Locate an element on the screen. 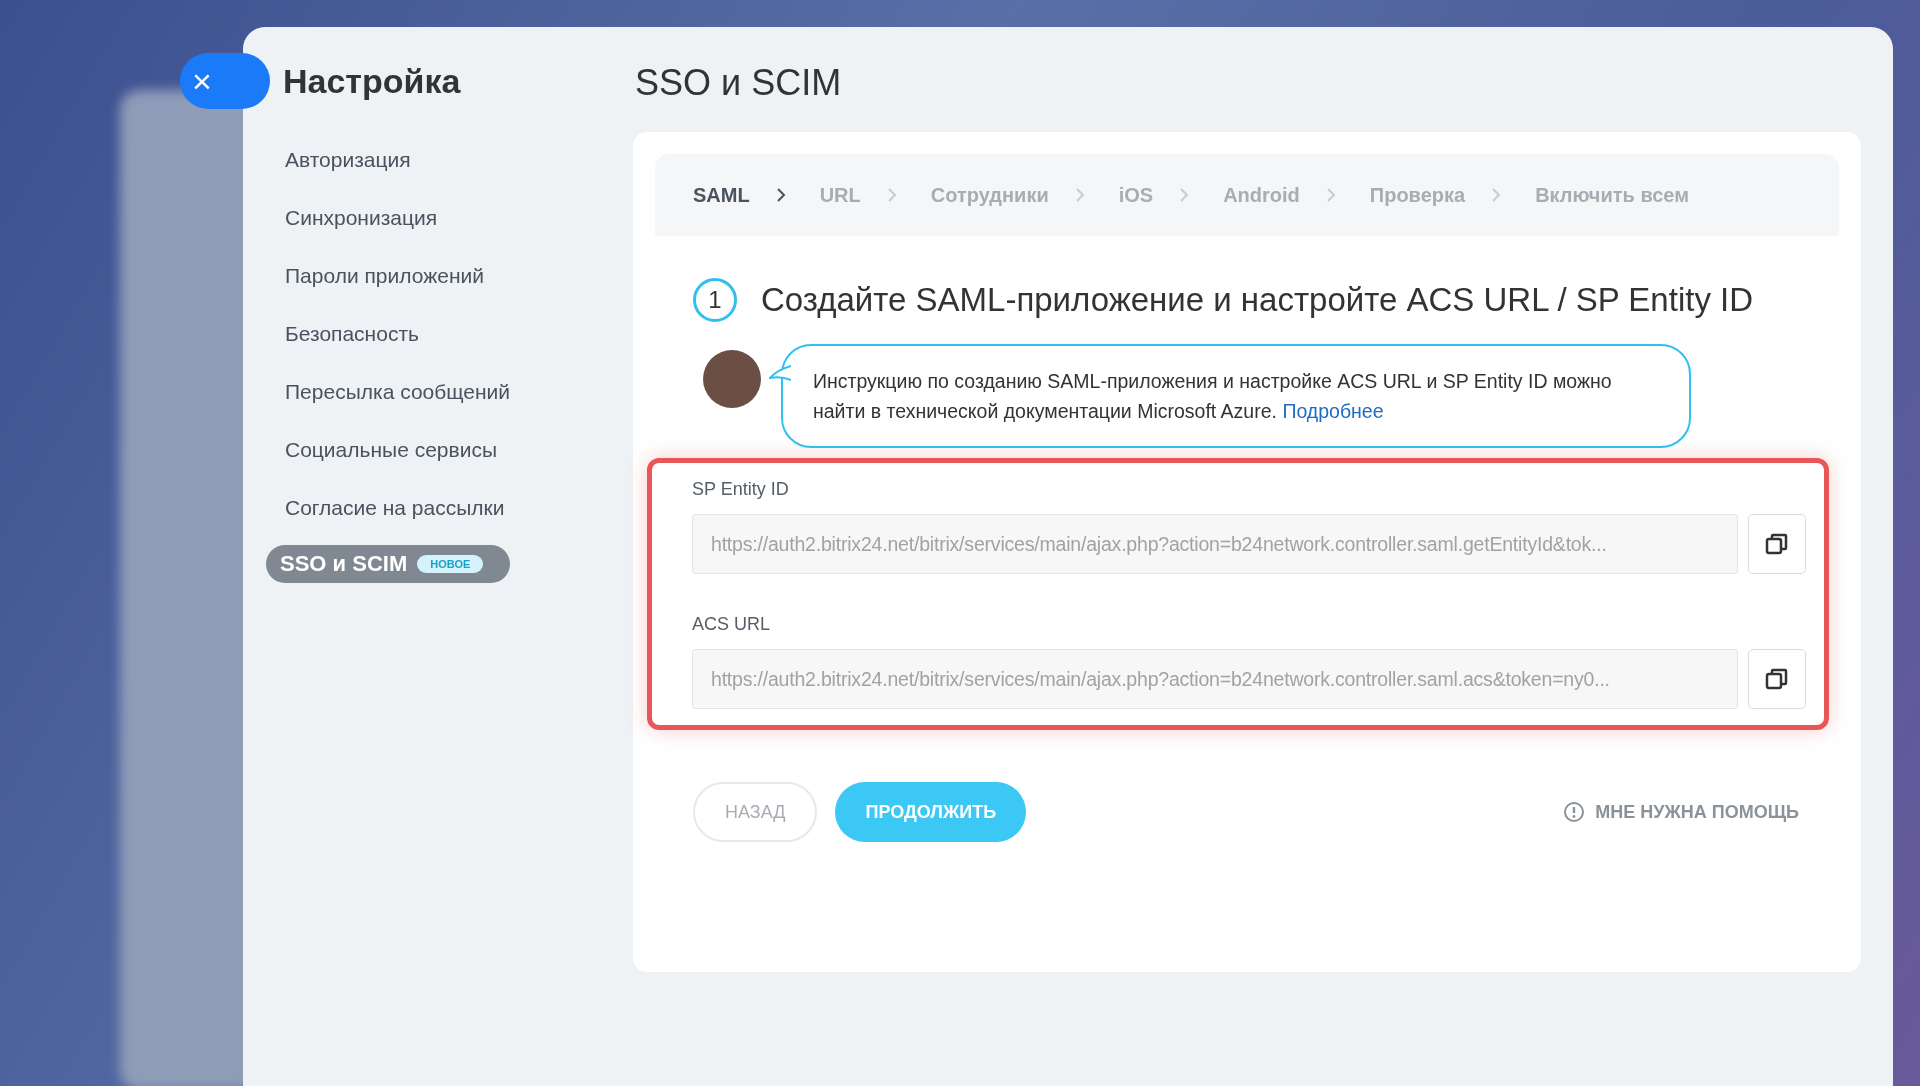 Image resolution: width=1920 pixels, height=1086 pixels. step-tab: SAML is located at coordinates (721, 195).